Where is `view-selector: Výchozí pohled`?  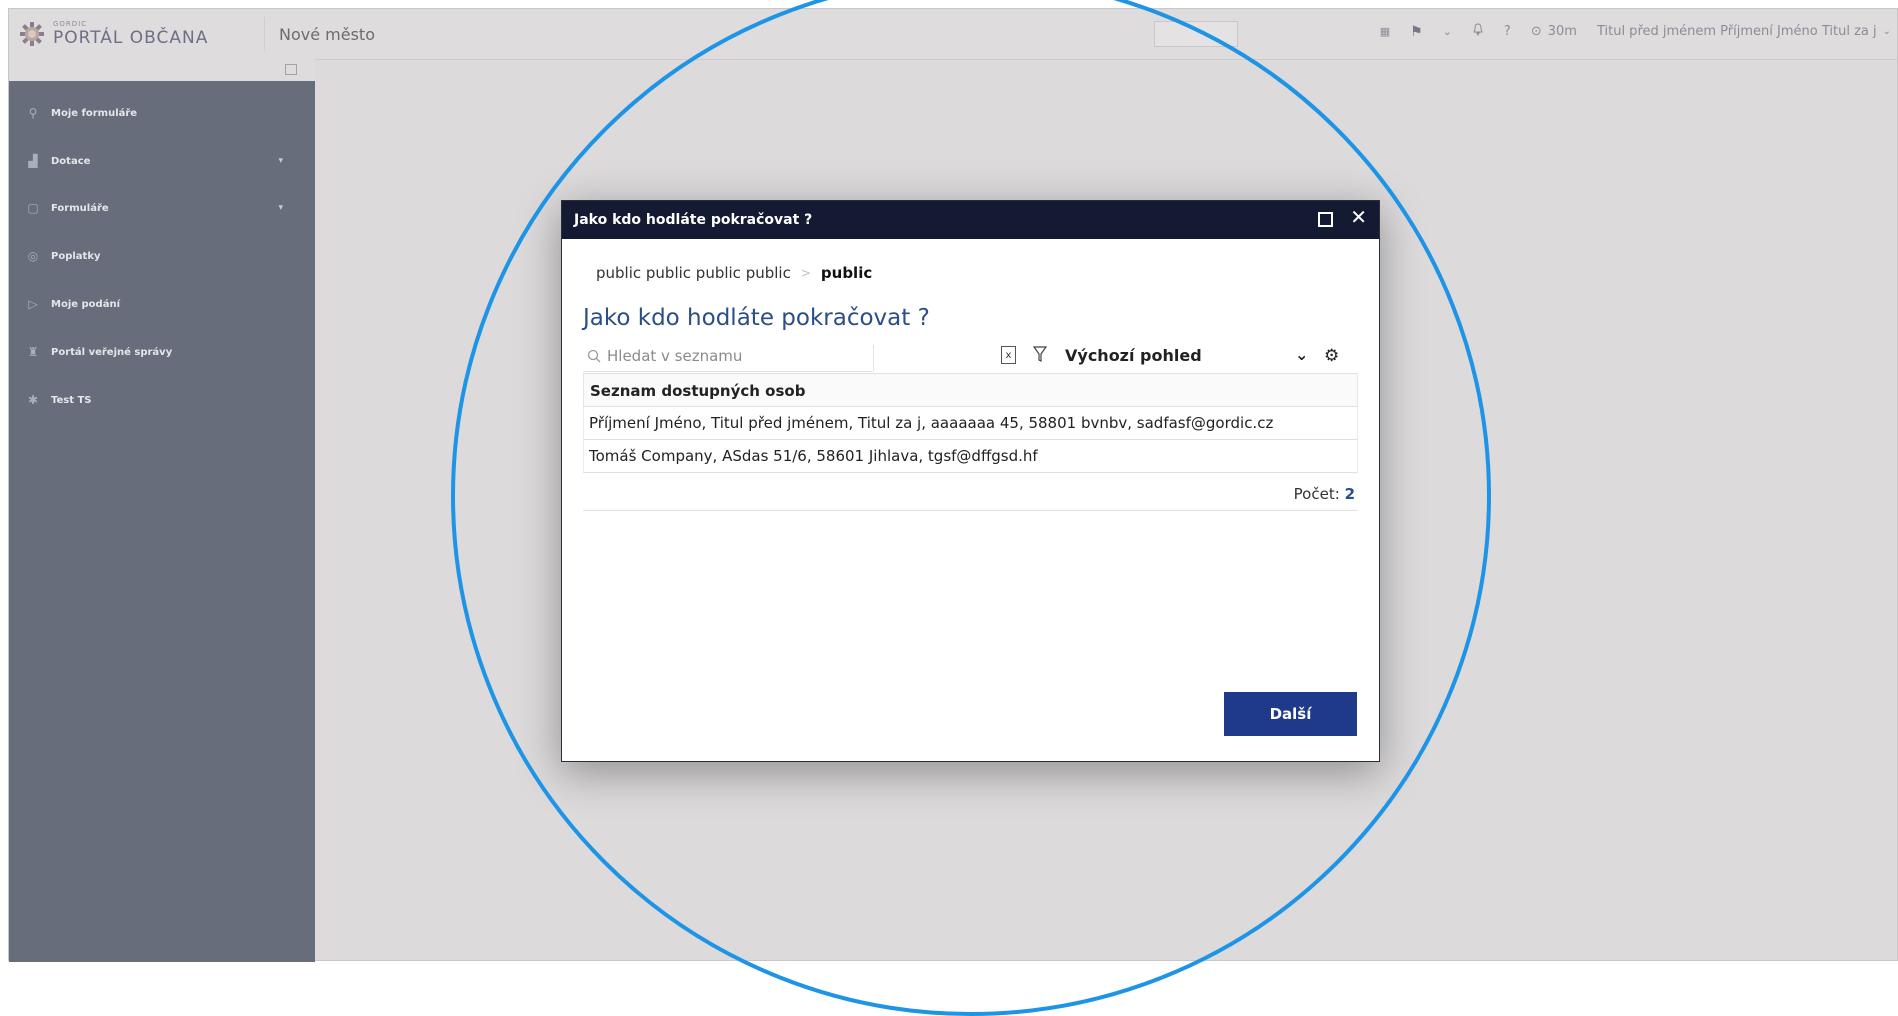
view-selector: Výchozí pohled is located at coordinates (1133, 355).